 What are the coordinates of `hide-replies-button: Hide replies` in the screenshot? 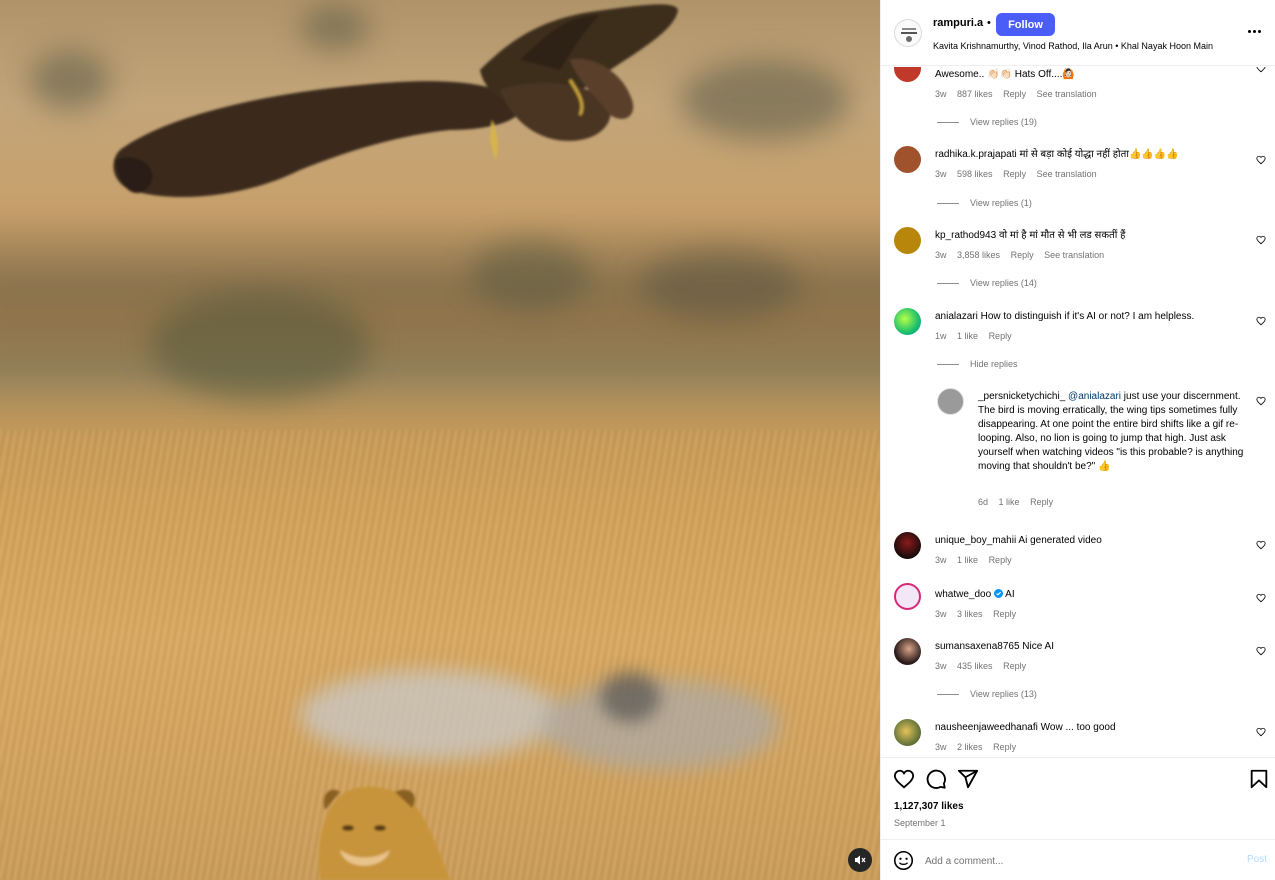 It's located at (977, 364).